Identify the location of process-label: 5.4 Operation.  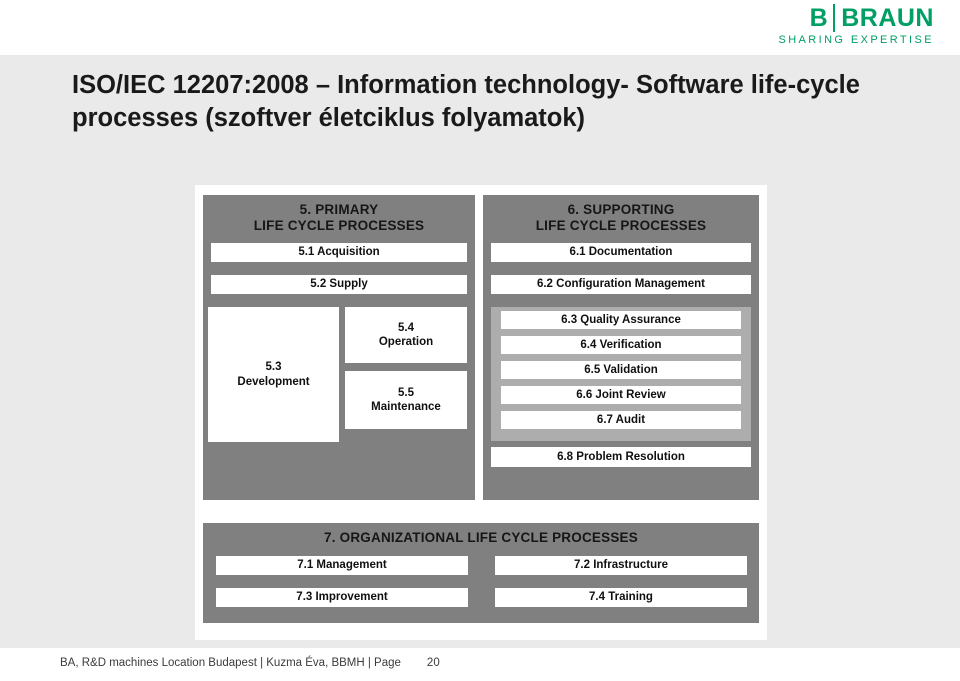
(406, 334).